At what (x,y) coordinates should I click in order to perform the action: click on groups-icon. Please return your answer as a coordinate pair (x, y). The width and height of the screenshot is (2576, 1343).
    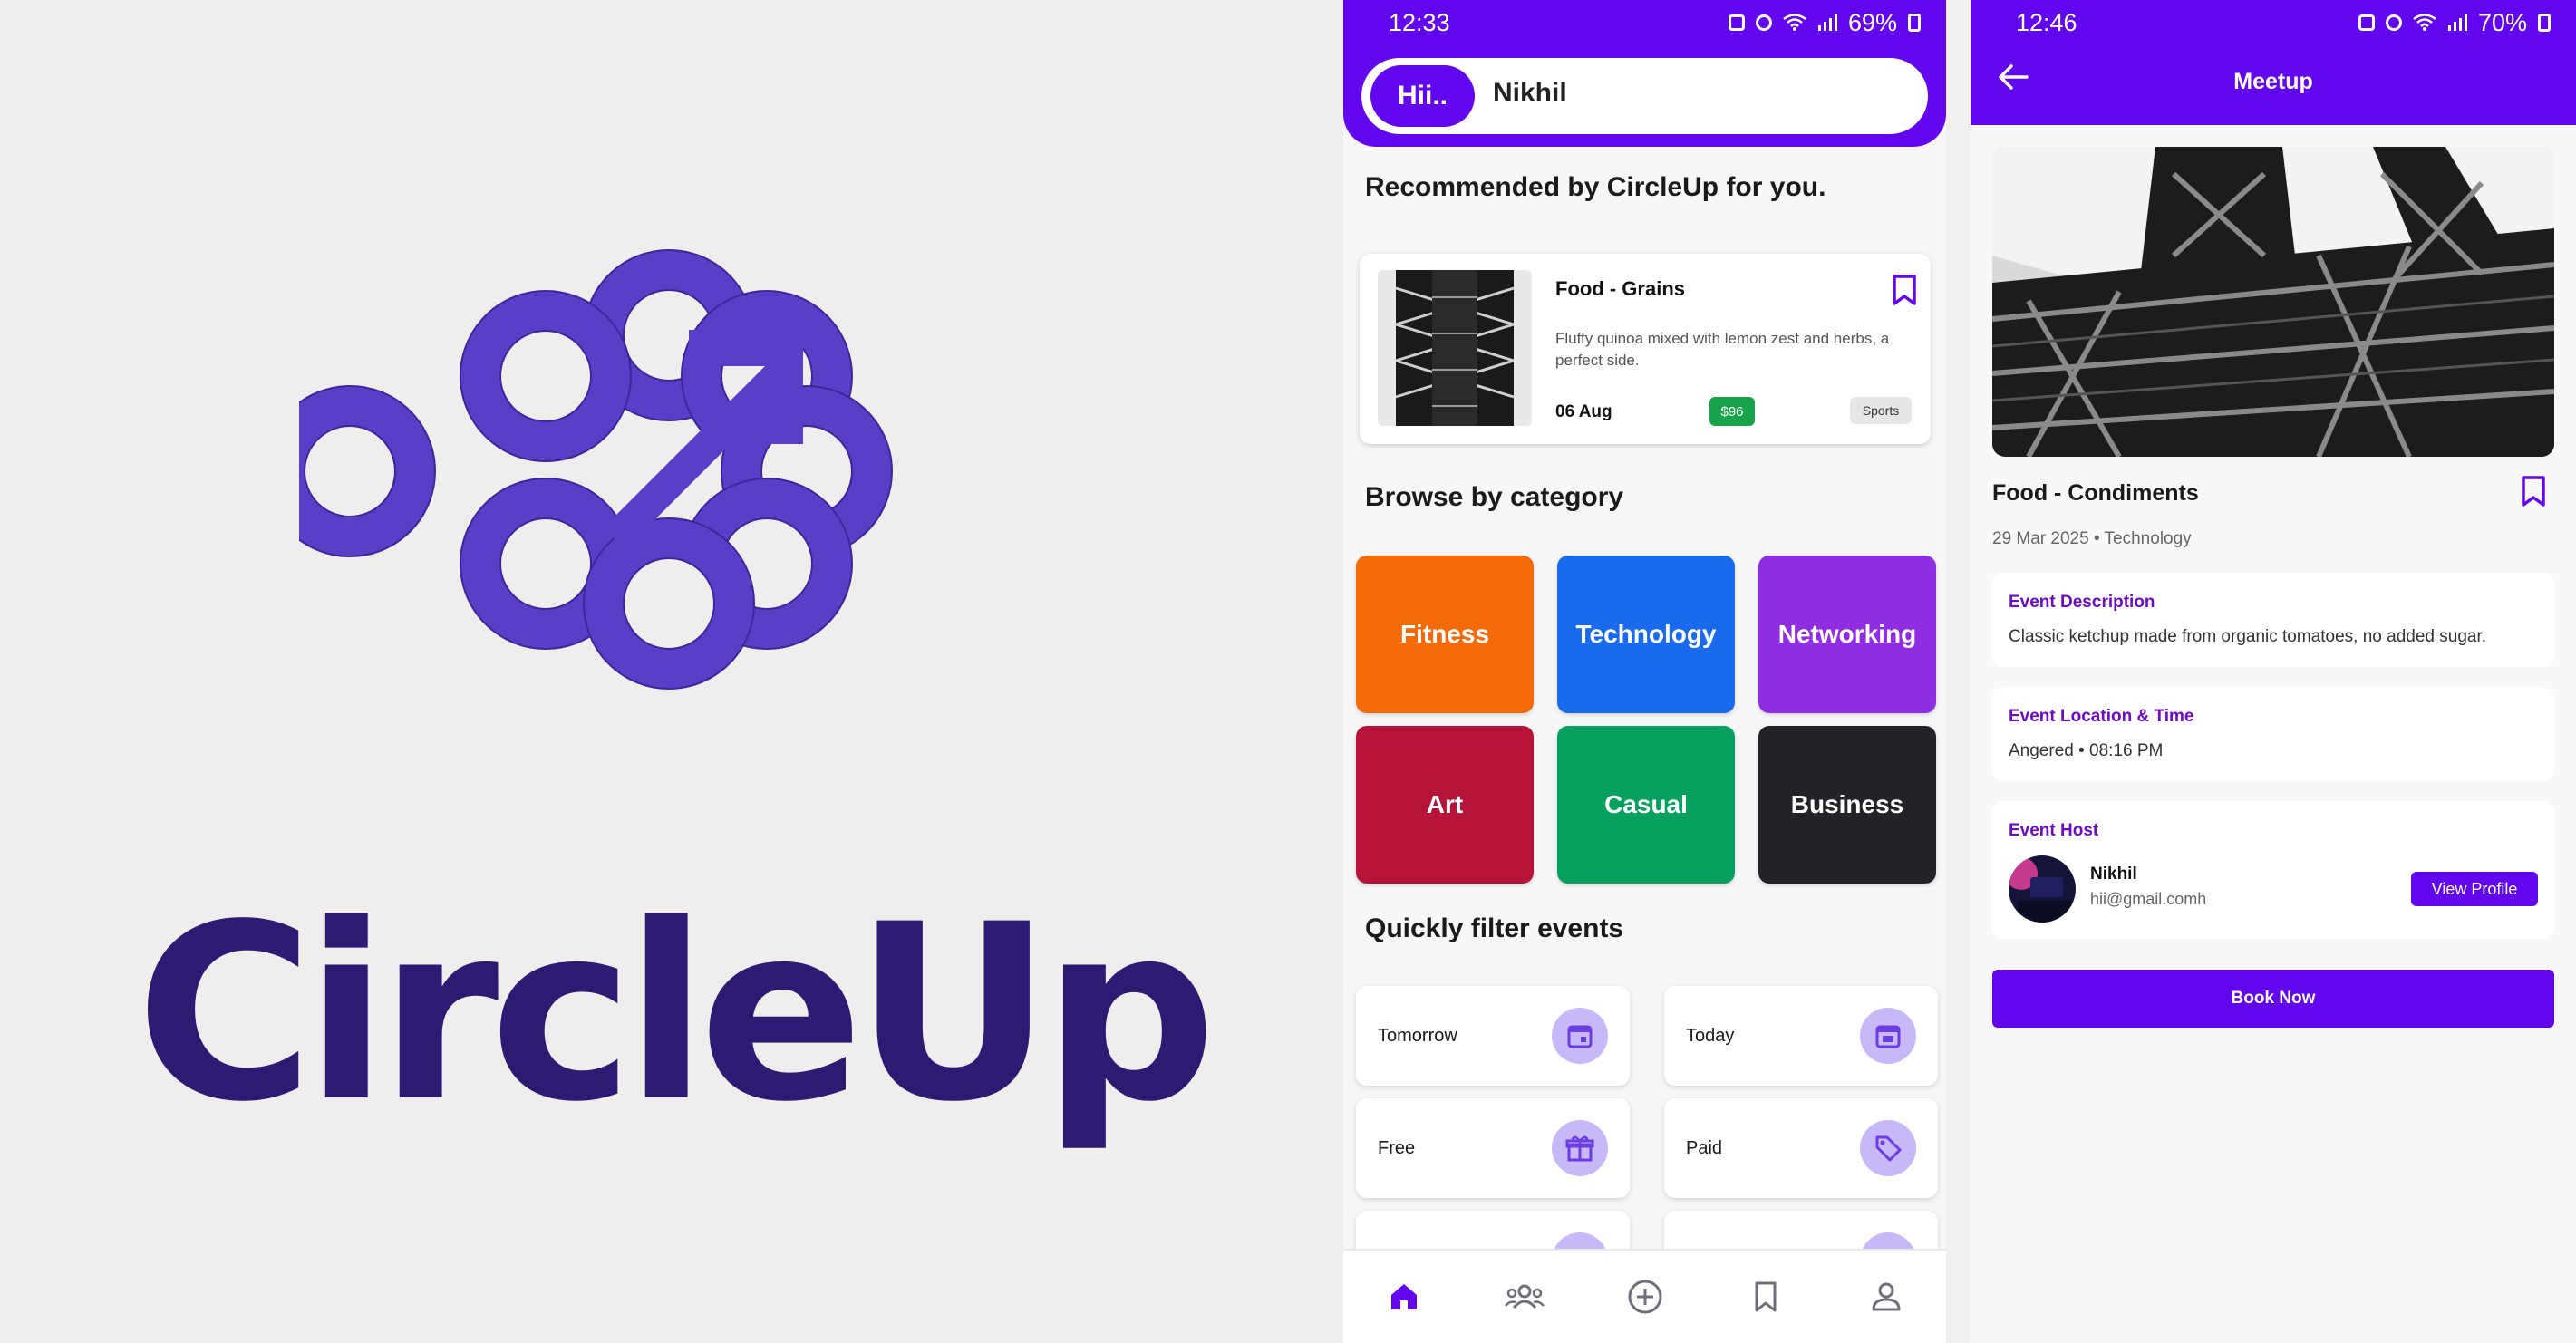
    Looking at the image, I should click on (1524, 1296).